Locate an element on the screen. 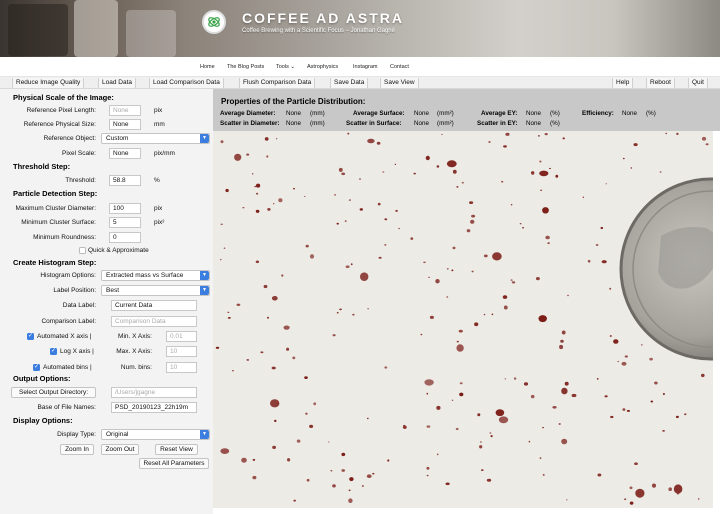 This screenshot has height=514, width=720. max-cluster-diameter-field: 100 is located at coordinates (125, 208).